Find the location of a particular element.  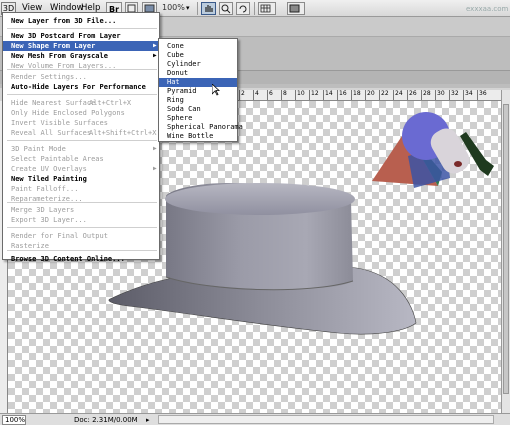

ruler-tick-label: 4 is located at coordinates (256, 95).